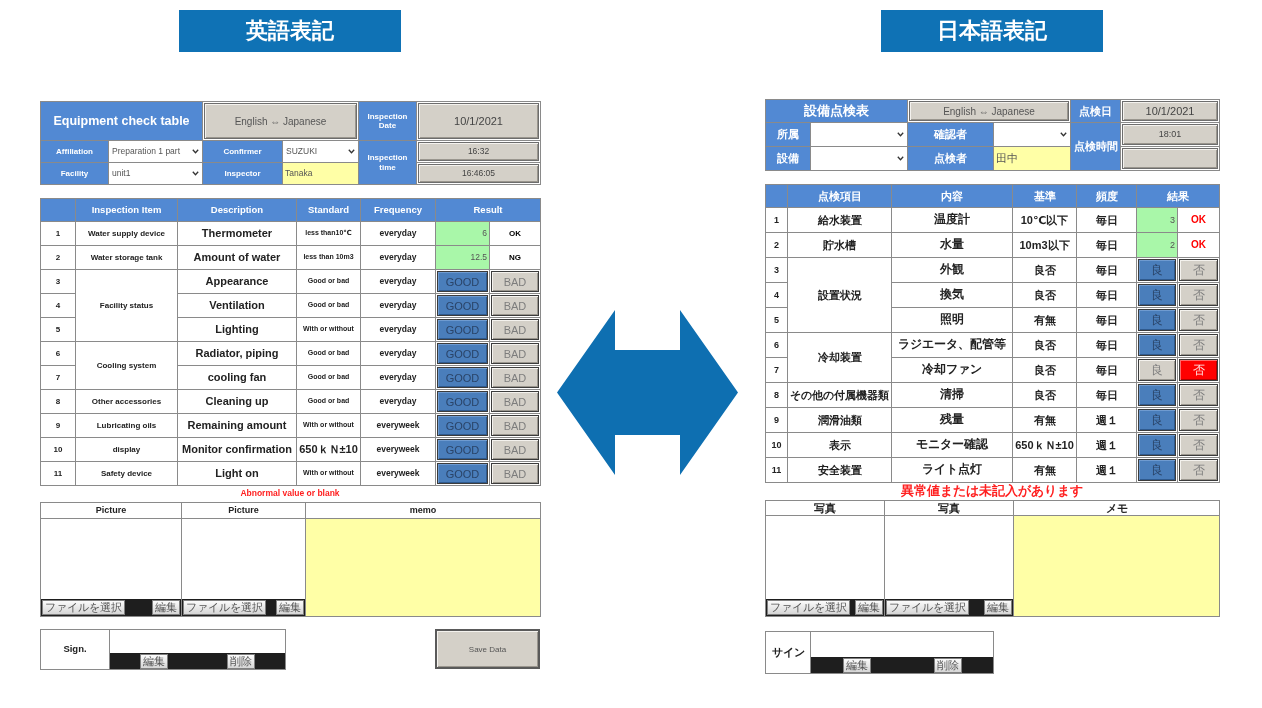 Image resolution: width=1262 pixels, height=708 pixels. What do you see at coordinates (952, 245) in the screenshot?
I see `table-cell: 水量` at bounding box center [952, 245].